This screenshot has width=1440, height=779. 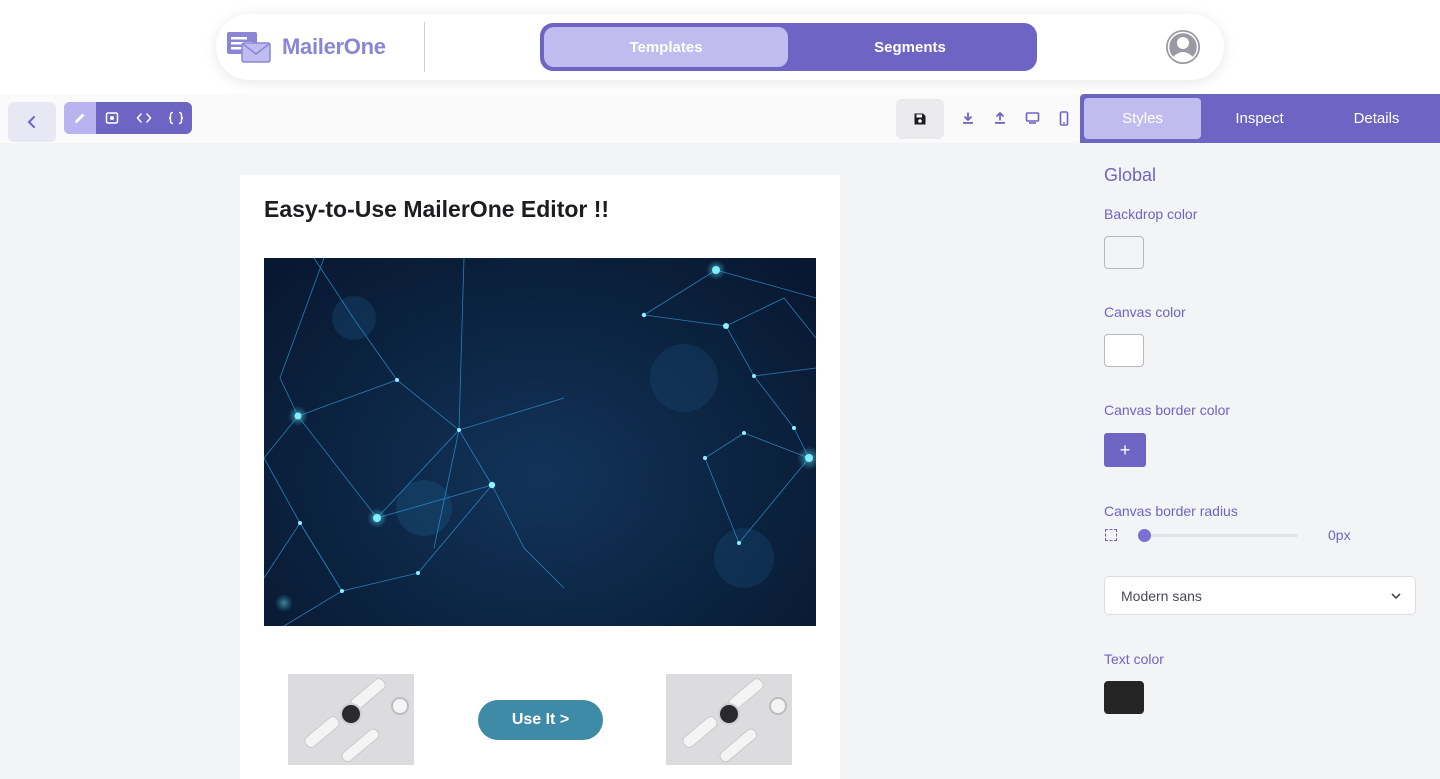 I want to click on back-button, so click(x=32, y=122).